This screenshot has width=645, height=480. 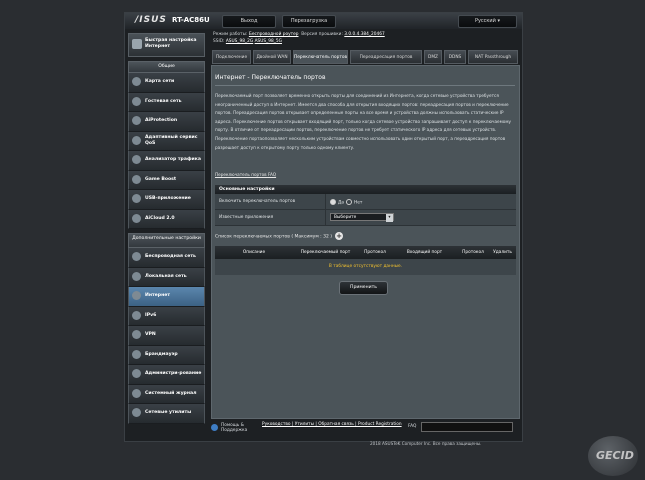 What do you see at coordinates (171, 140) in the screenshot?
I see `sidebar-item-label: Адаптивный сервис QoS` at bounding box center [171, 140].